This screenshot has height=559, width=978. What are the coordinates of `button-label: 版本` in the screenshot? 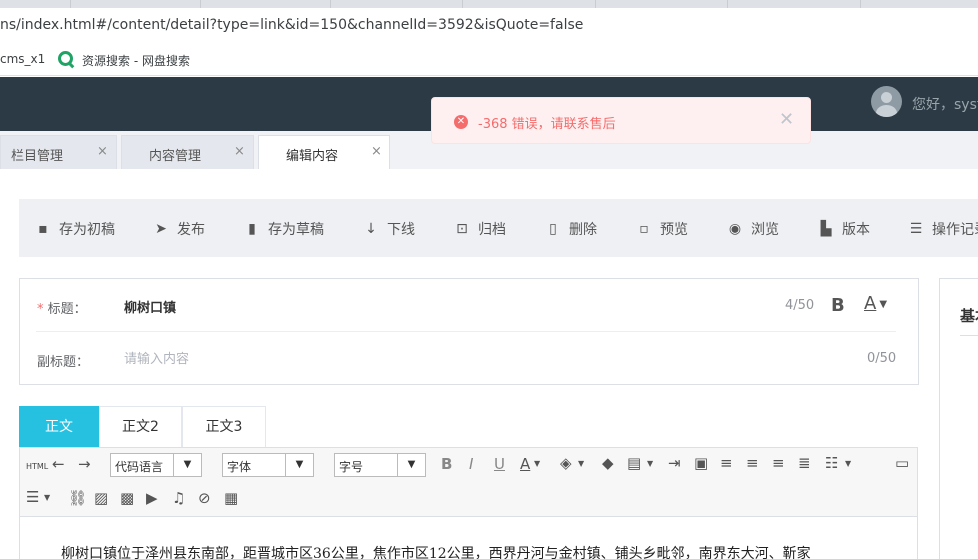 It's located at (856, 230).